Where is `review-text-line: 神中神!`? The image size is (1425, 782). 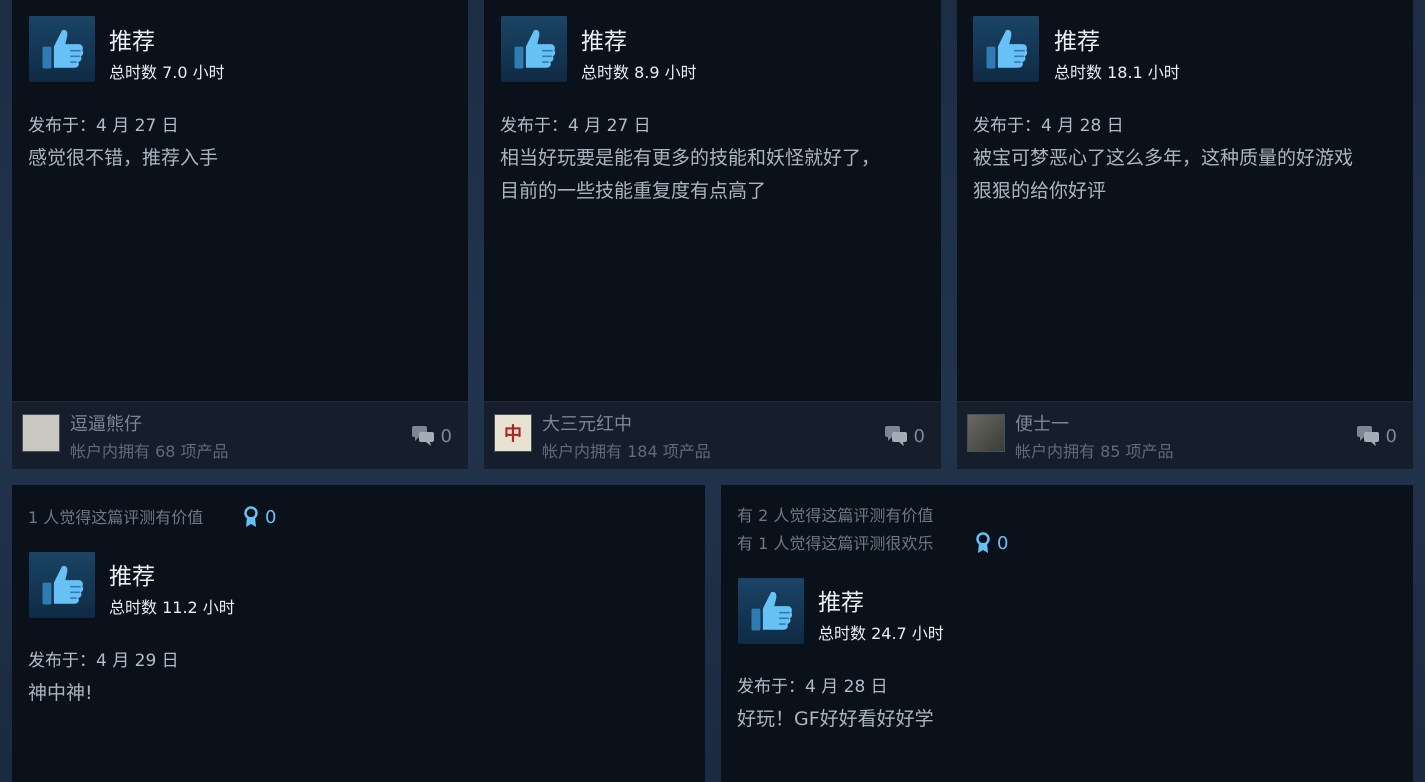
review-text-line: 神中神! is located at coordinates (60, 693).